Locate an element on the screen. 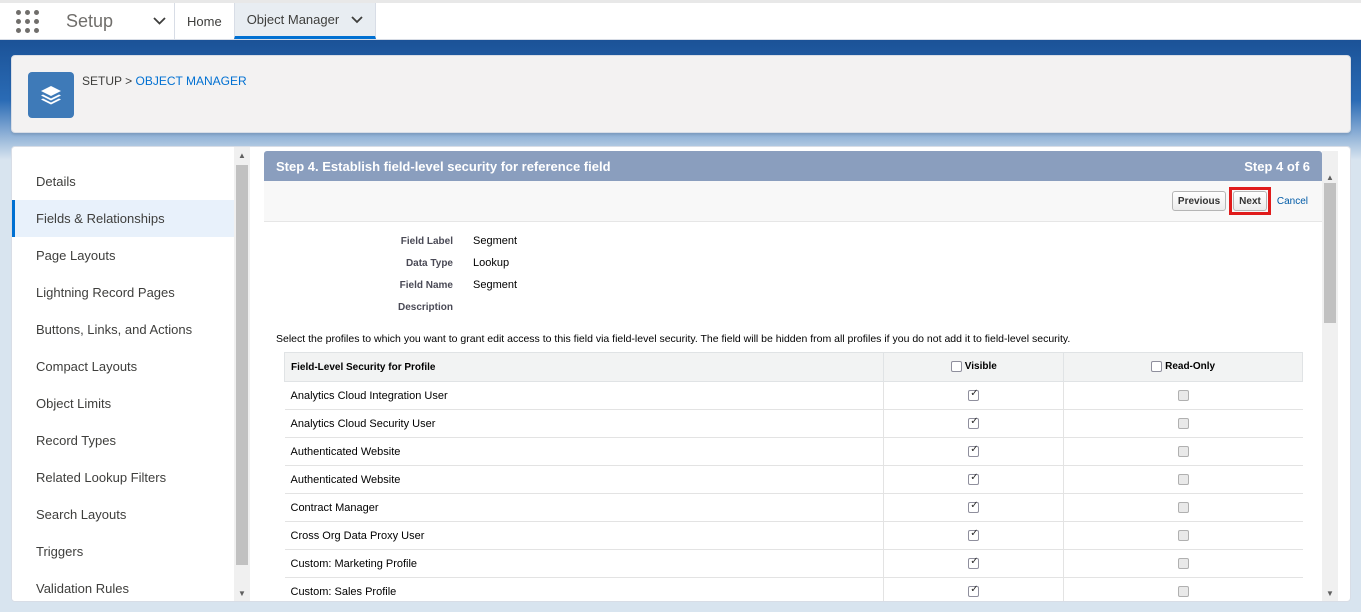 Image resolution: width=1361 pixels, height=612 pixels. field-info-row: Field Label Segment is located at coordinates (564, 243).